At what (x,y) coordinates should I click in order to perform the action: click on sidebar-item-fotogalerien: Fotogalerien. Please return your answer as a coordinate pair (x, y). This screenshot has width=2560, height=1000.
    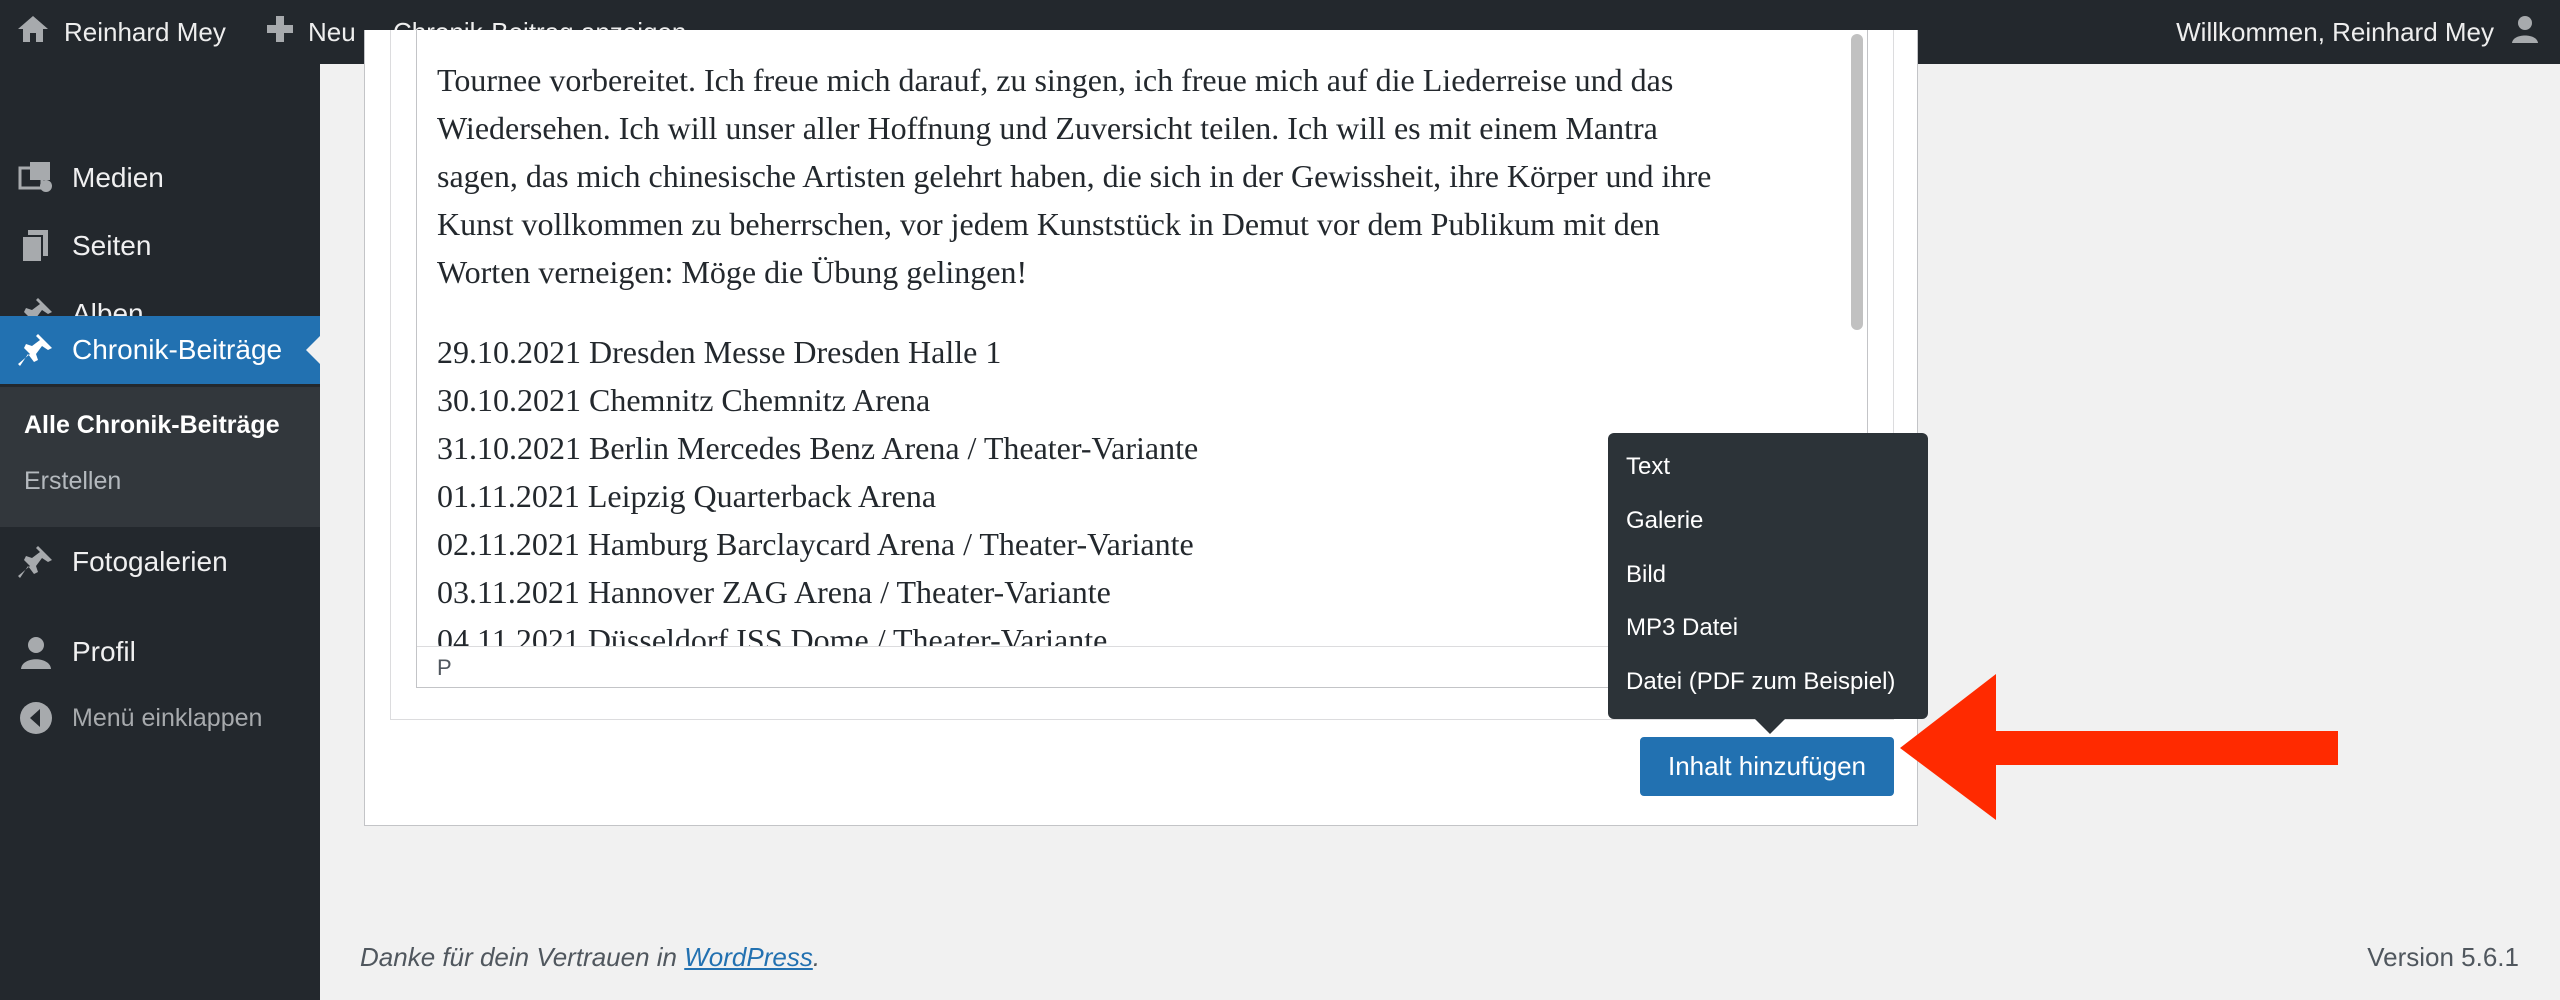
    Looking at the image, I should click on (160, 562).